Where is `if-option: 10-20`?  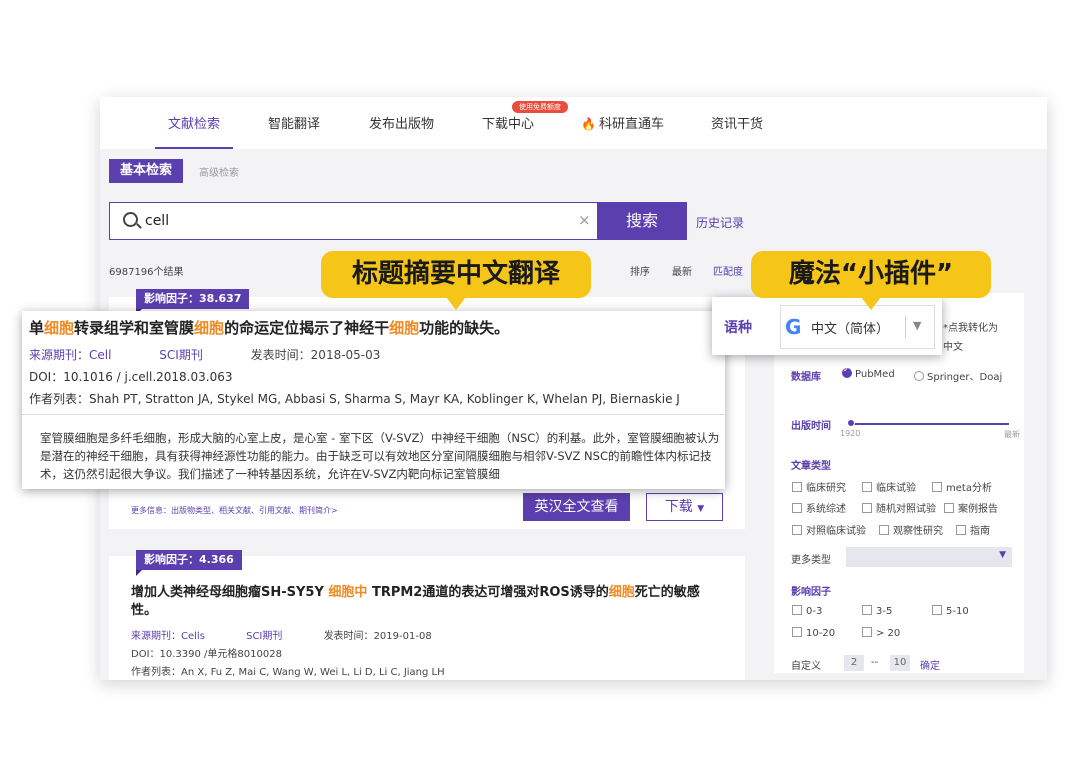
if-option: 10-20 is located at coordinates (813, 633).